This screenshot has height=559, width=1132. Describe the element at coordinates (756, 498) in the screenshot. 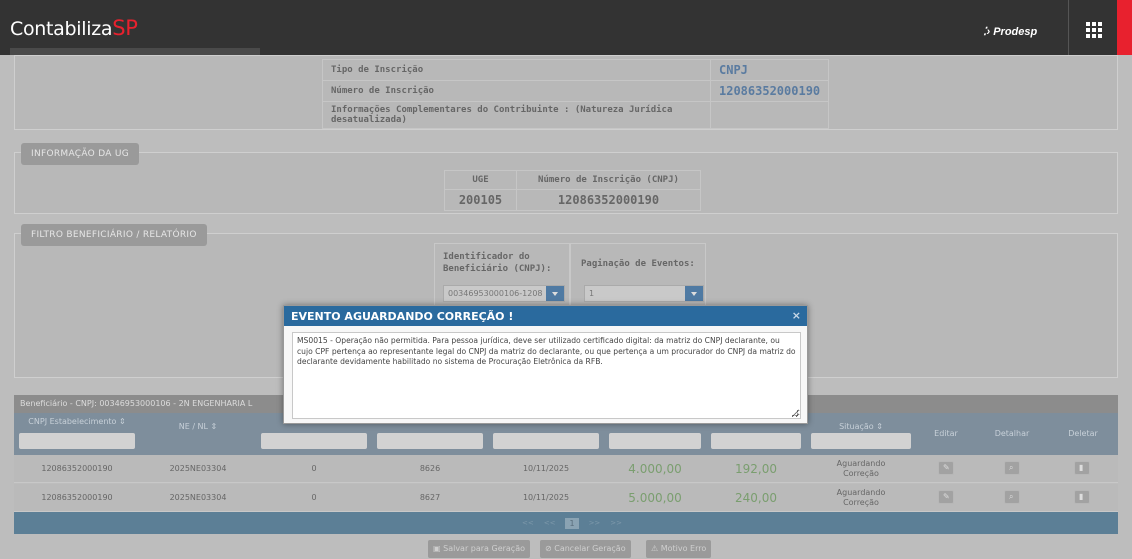

I see `cell-retencao: 240,00` at that location.